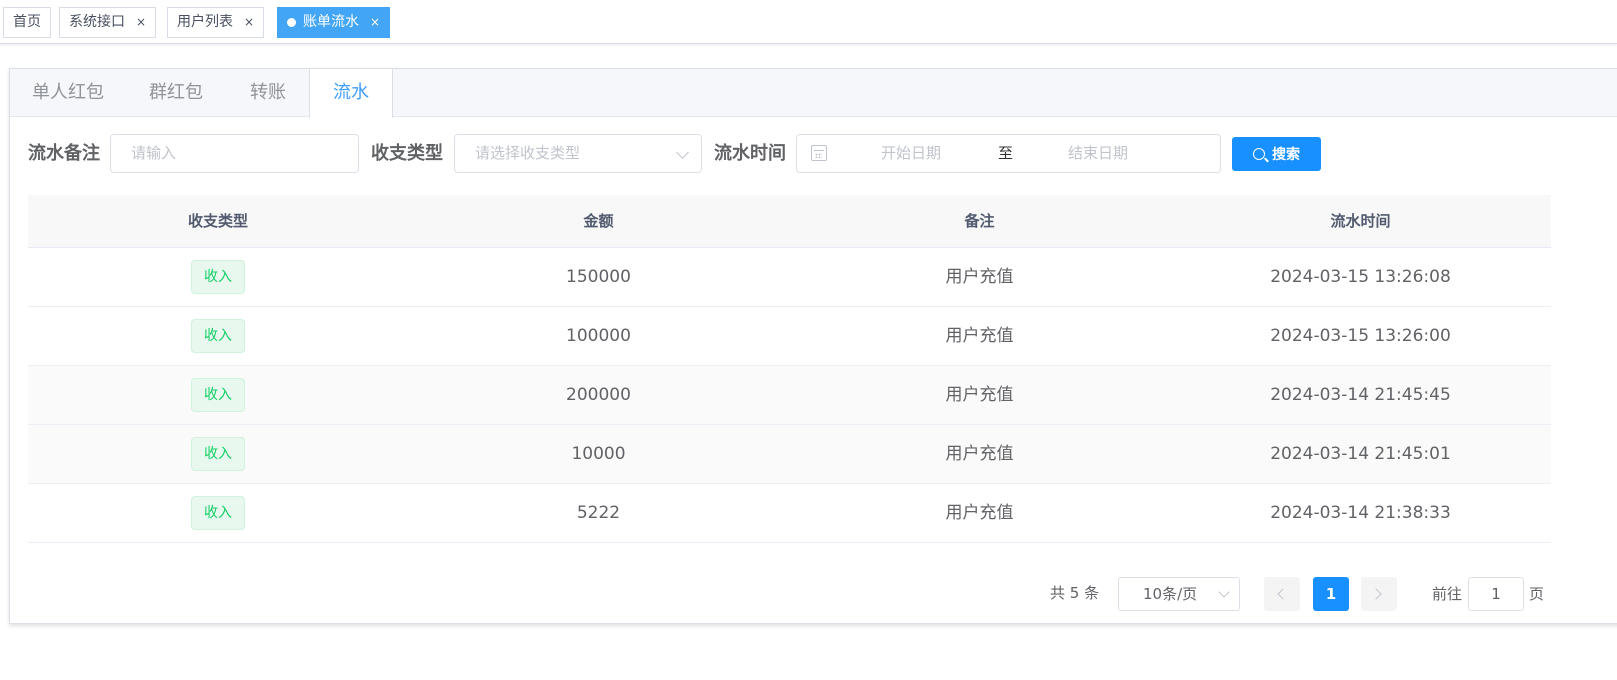 The height and width of the screenshot is (680, 1617). Describe the element at coordinates (1360, 336) in the screenshot. I see `time-cell: 2024-03-15 13:26:00` at that location.